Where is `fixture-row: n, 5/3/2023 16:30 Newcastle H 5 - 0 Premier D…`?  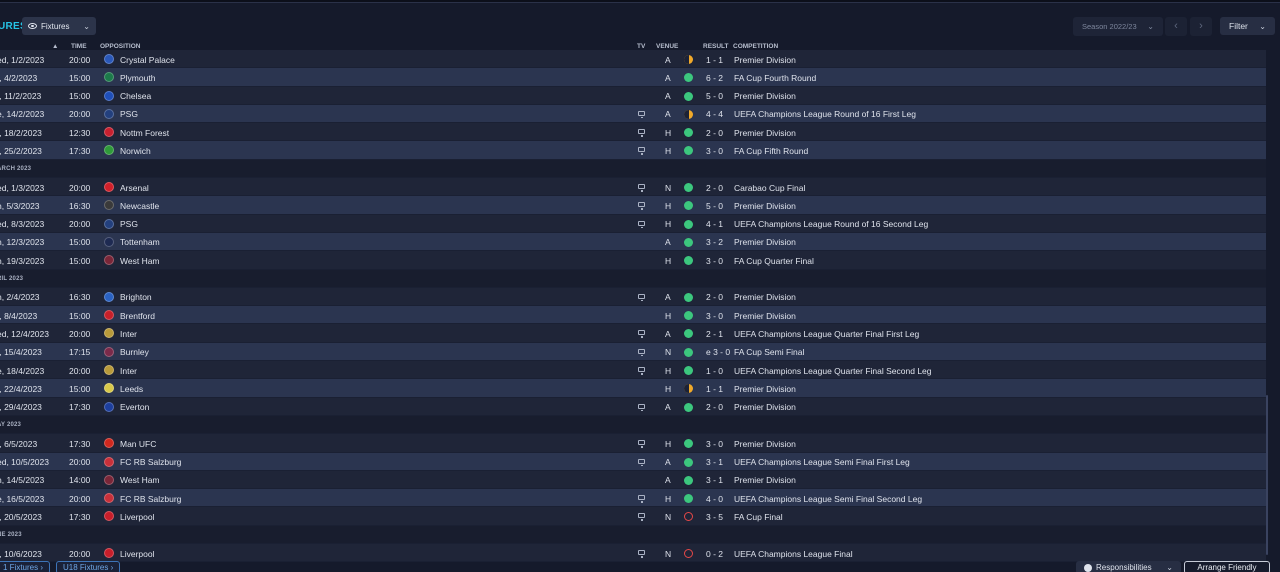 fixture-row: n, 5/3/2023 16:30 Newcastle H 5 - 0 Premier D… is located at coordinates (633, 205).